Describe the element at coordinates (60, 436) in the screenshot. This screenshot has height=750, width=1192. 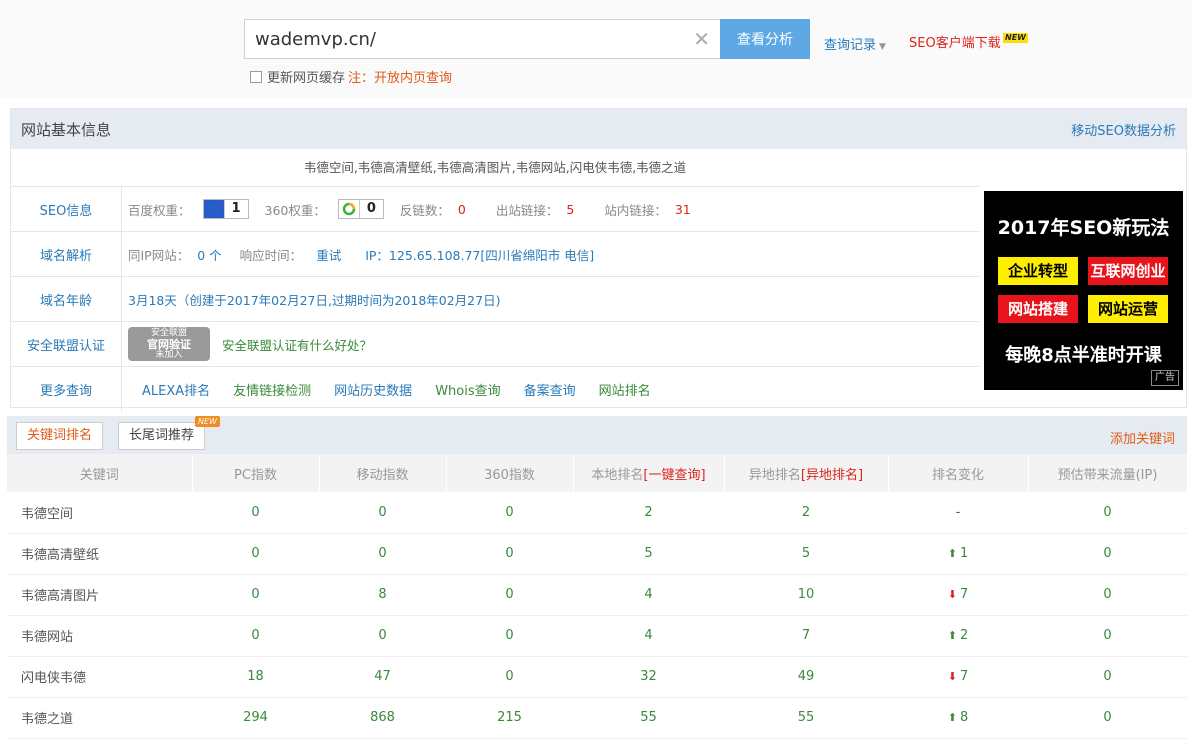
I see `tab-keyword-ranking: 关键词排名` at that location.